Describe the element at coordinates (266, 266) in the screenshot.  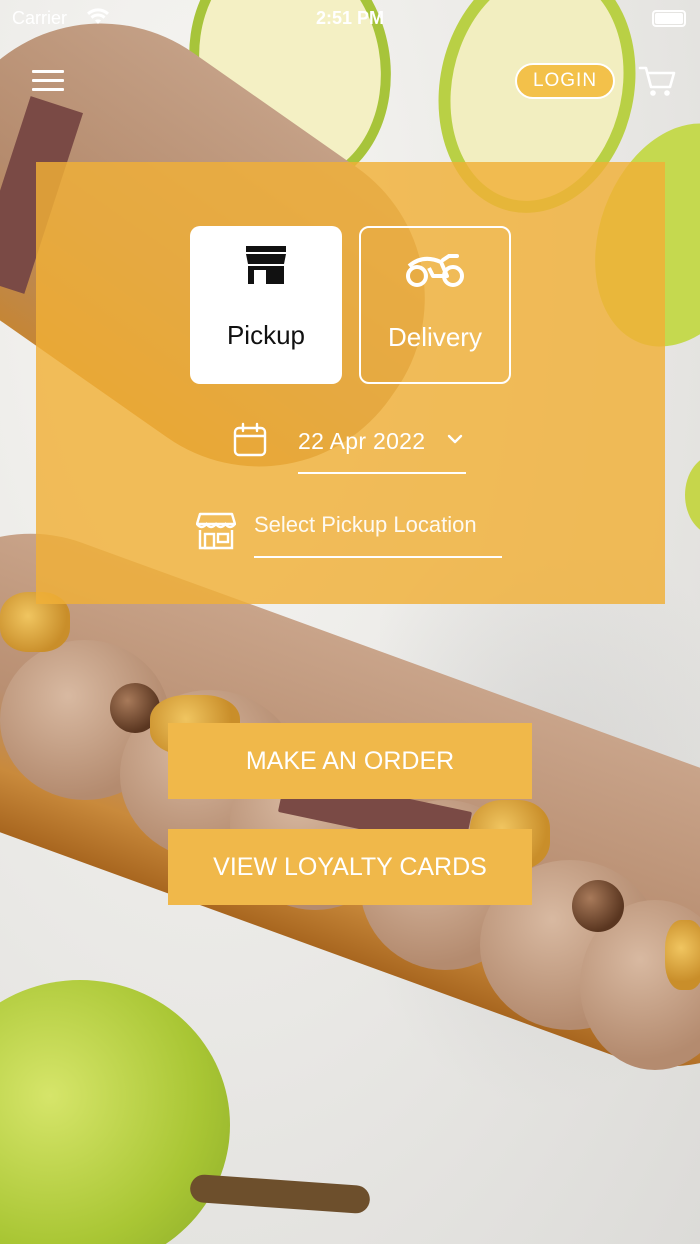
I see `store-icon` at that location.